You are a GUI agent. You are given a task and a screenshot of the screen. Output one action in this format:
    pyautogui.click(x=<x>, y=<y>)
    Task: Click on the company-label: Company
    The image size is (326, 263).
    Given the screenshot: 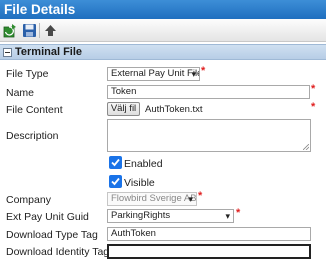 What is the action you would take?
    pyautogui.click(x=28, y=200)
    